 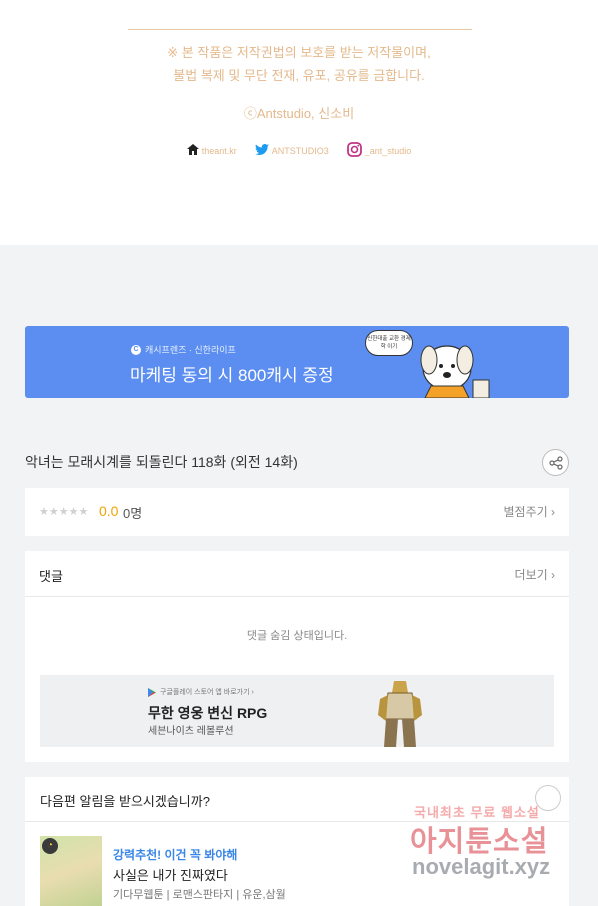 What do you see at coordinates (161, 462) in the screenshot?
I see `episode-title: 악녀는 모래시계를 되돌린다 118화 (외전 14화)` at bounding box center [161, 462].